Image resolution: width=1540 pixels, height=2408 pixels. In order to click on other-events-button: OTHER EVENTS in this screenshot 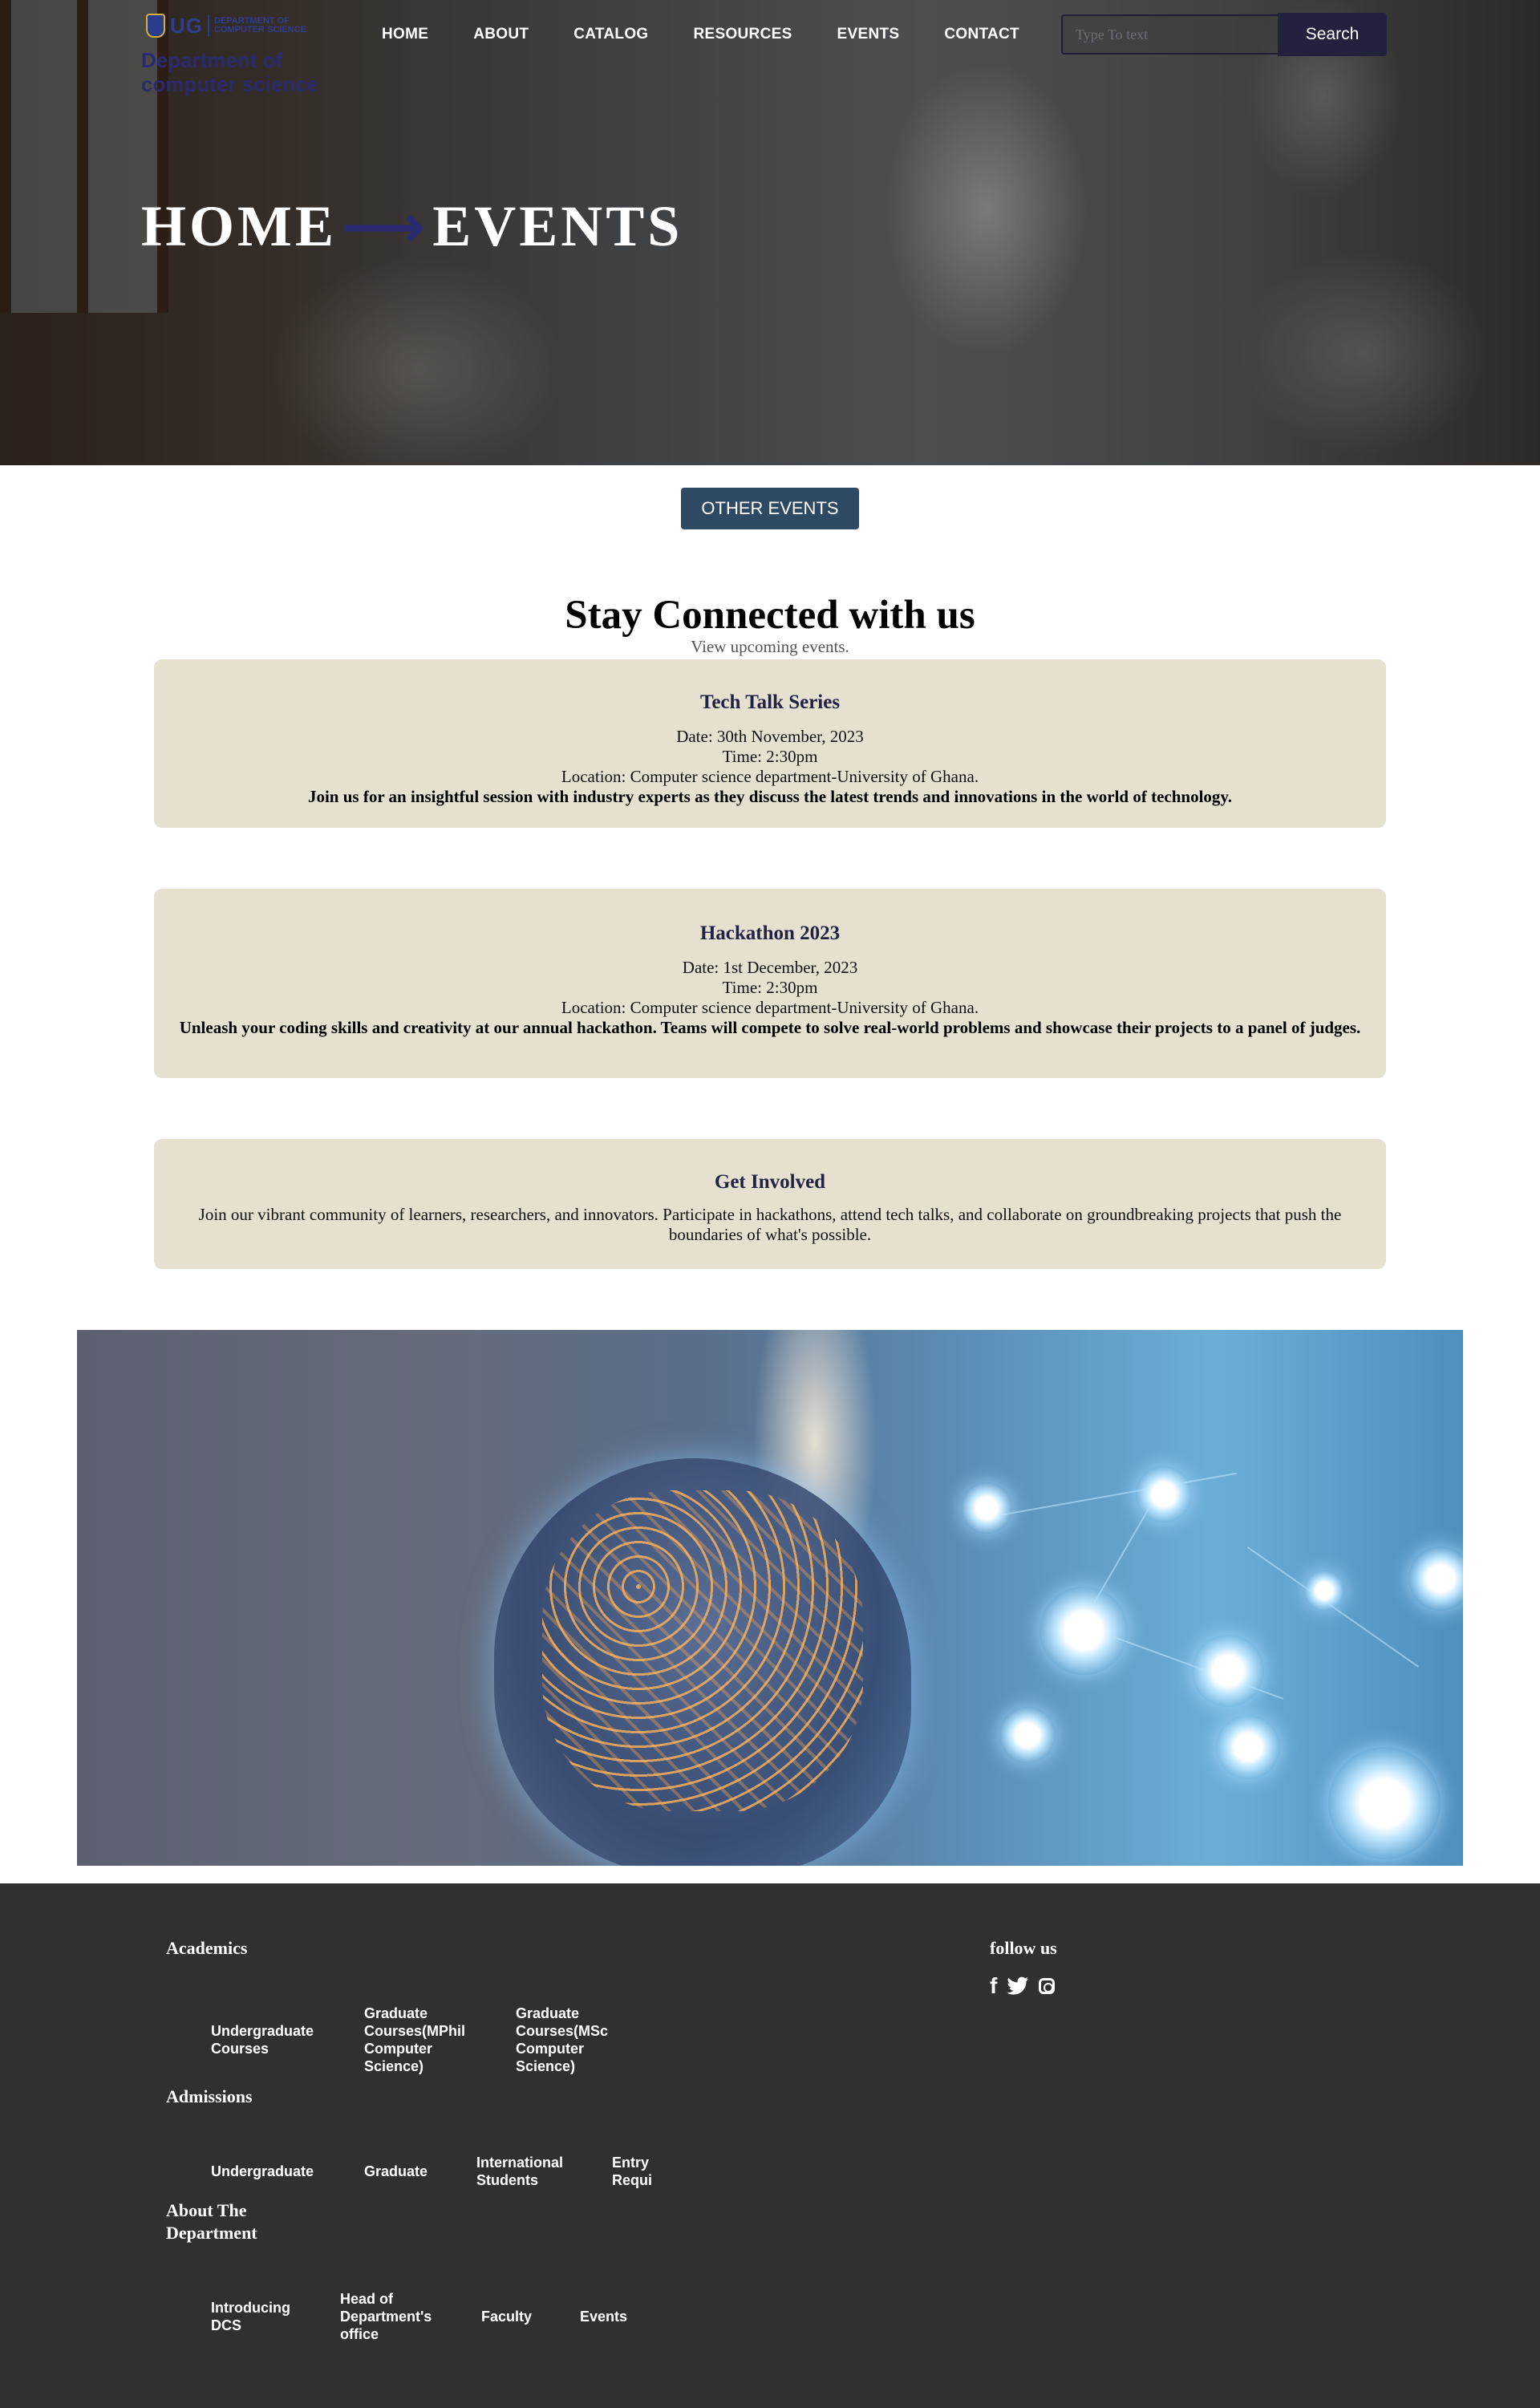, I will do `click(770, 508)`.